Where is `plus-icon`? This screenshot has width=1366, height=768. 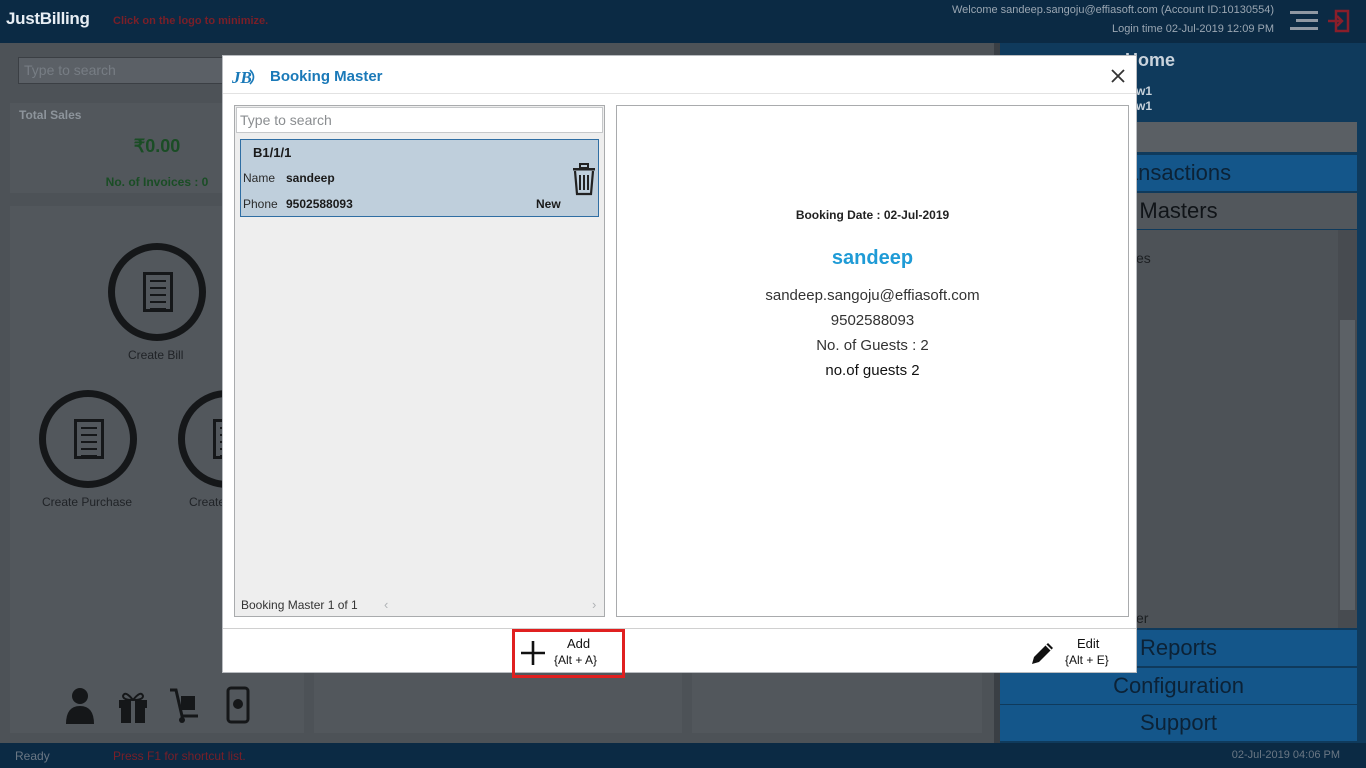
plus-icon is located at coordinates (533, 653).